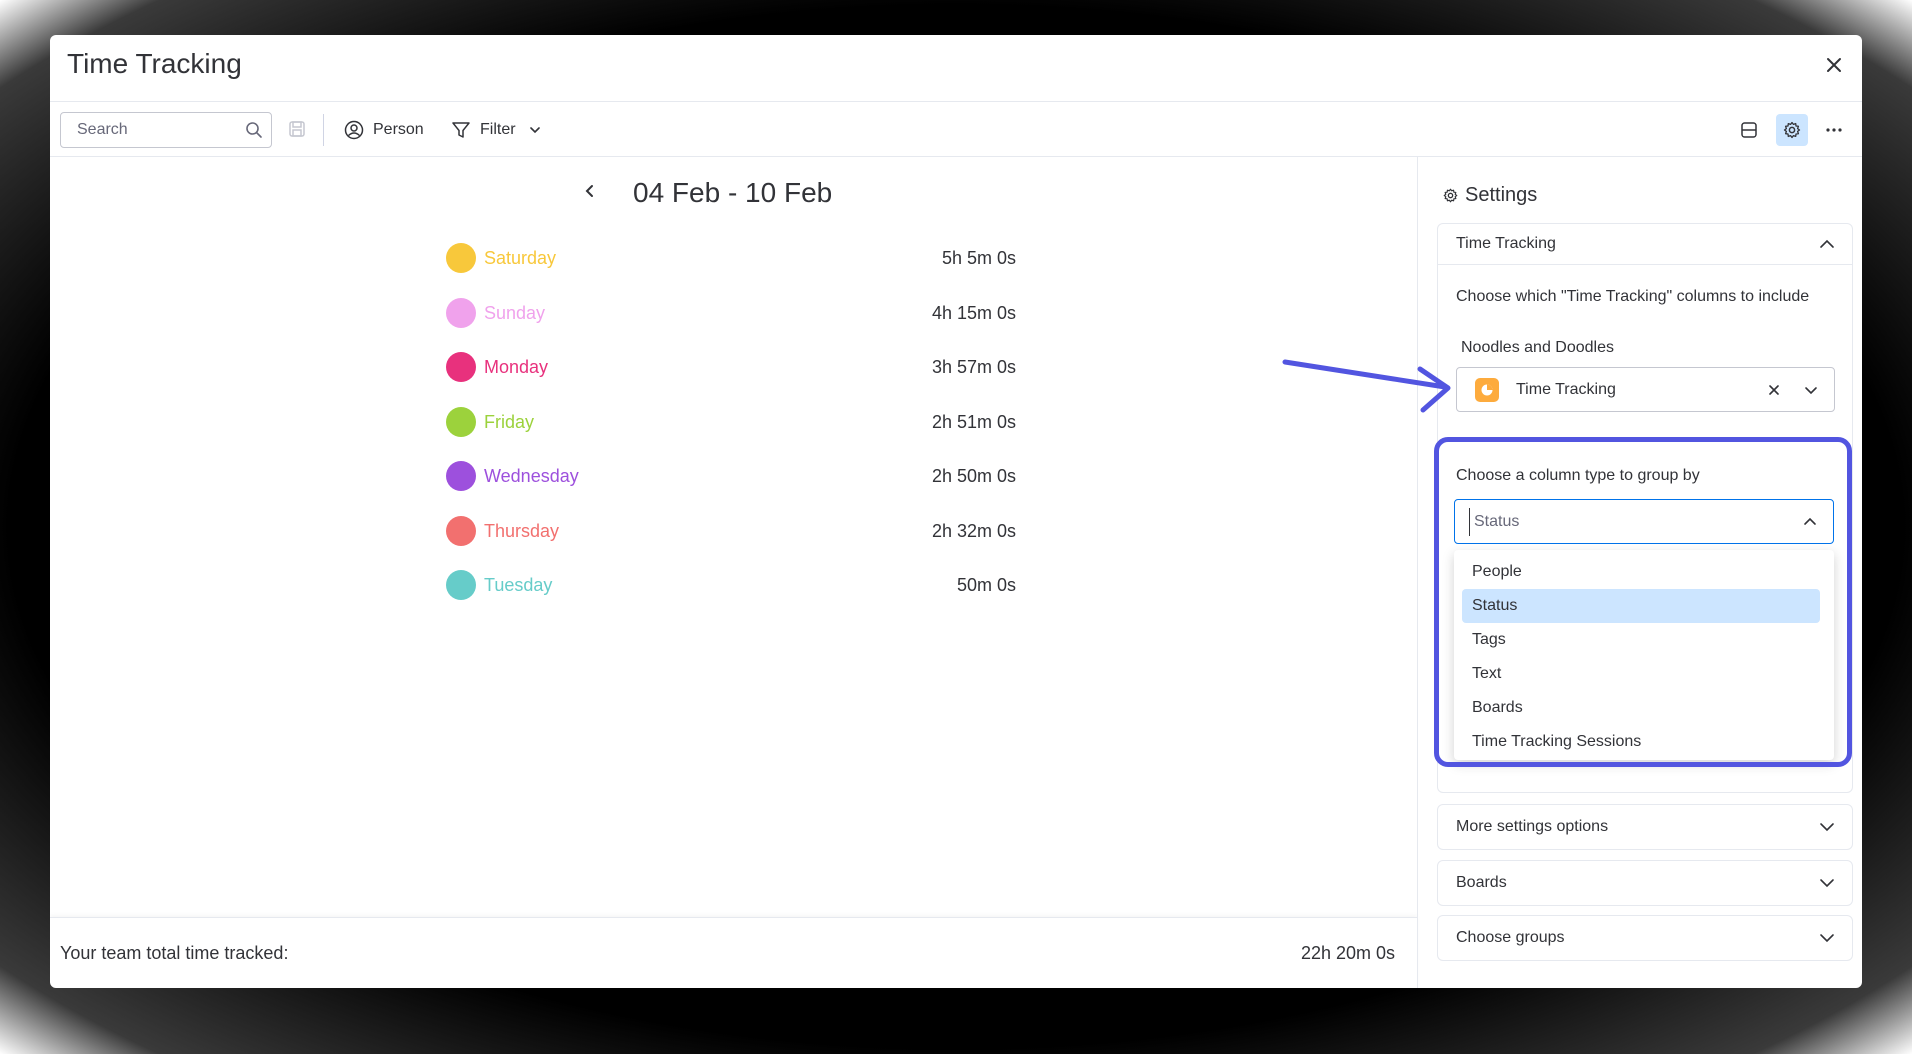 The width and height of the screenshot is (1912, 1054). I want to click on day-row: Thursday 2h 32m 0s, so click(731, 531).